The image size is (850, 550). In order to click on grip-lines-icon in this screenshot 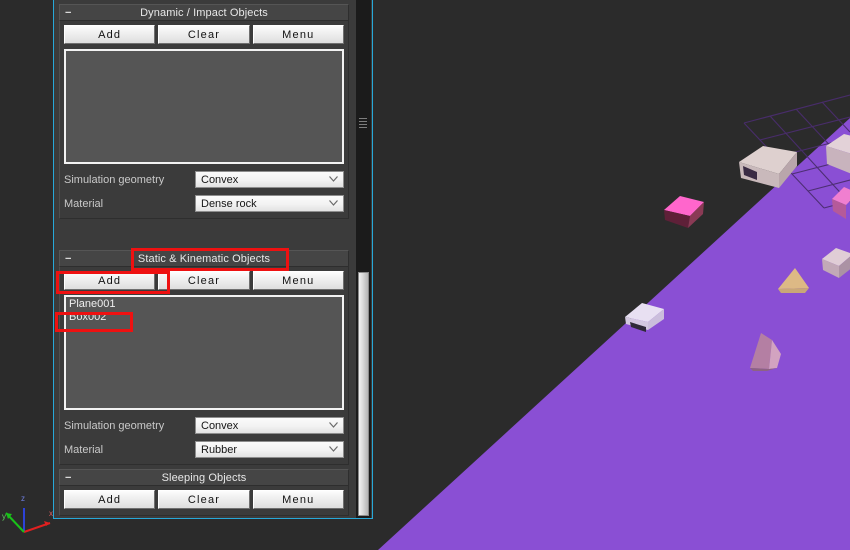, I will do `click(363, 125)`.